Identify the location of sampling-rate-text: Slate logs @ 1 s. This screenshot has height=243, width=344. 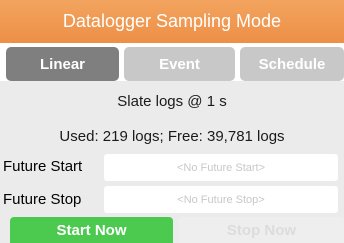
(172, 101).